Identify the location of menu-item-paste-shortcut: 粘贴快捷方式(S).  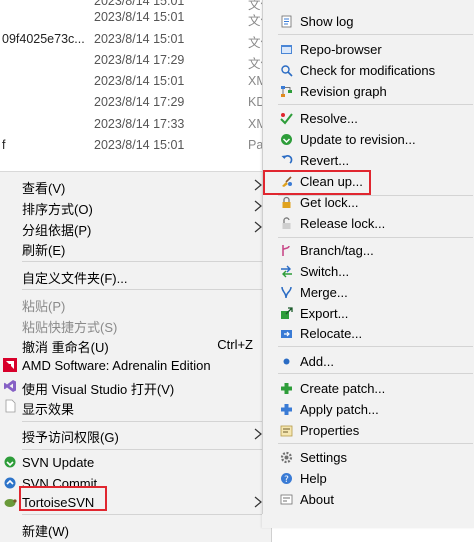
(135, 324).